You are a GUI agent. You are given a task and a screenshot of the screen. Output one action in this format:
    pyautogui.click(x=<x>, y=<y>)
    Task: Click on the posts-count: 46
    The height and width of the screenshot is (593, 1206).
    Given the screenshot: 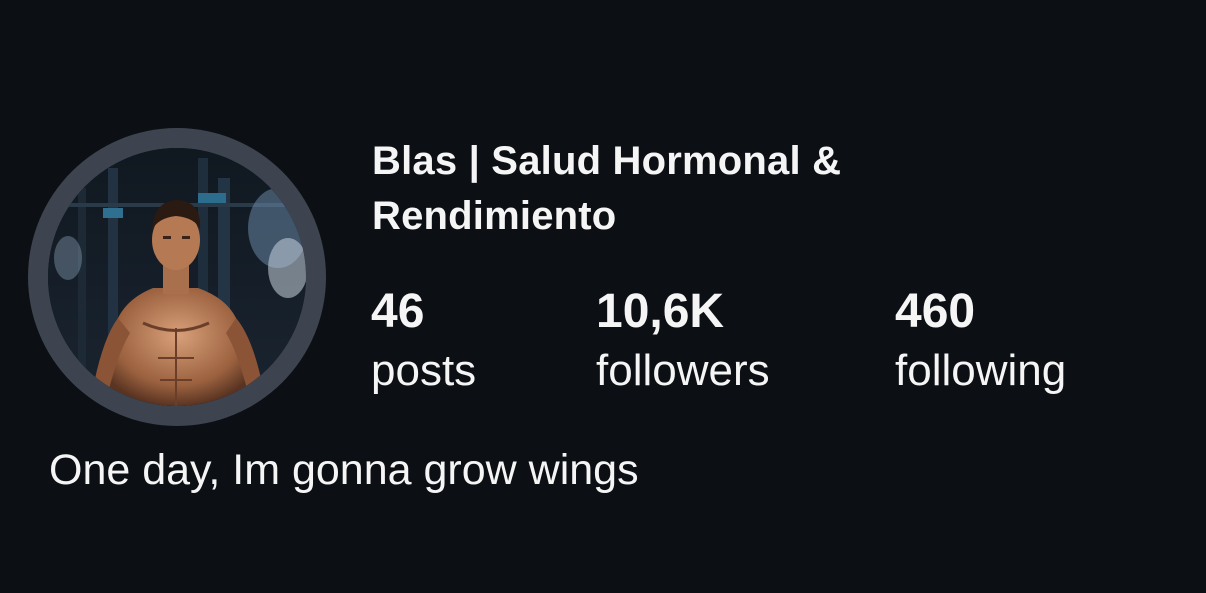 What is the action you would take?
    pyautogui.click(x=398, y=311)
    